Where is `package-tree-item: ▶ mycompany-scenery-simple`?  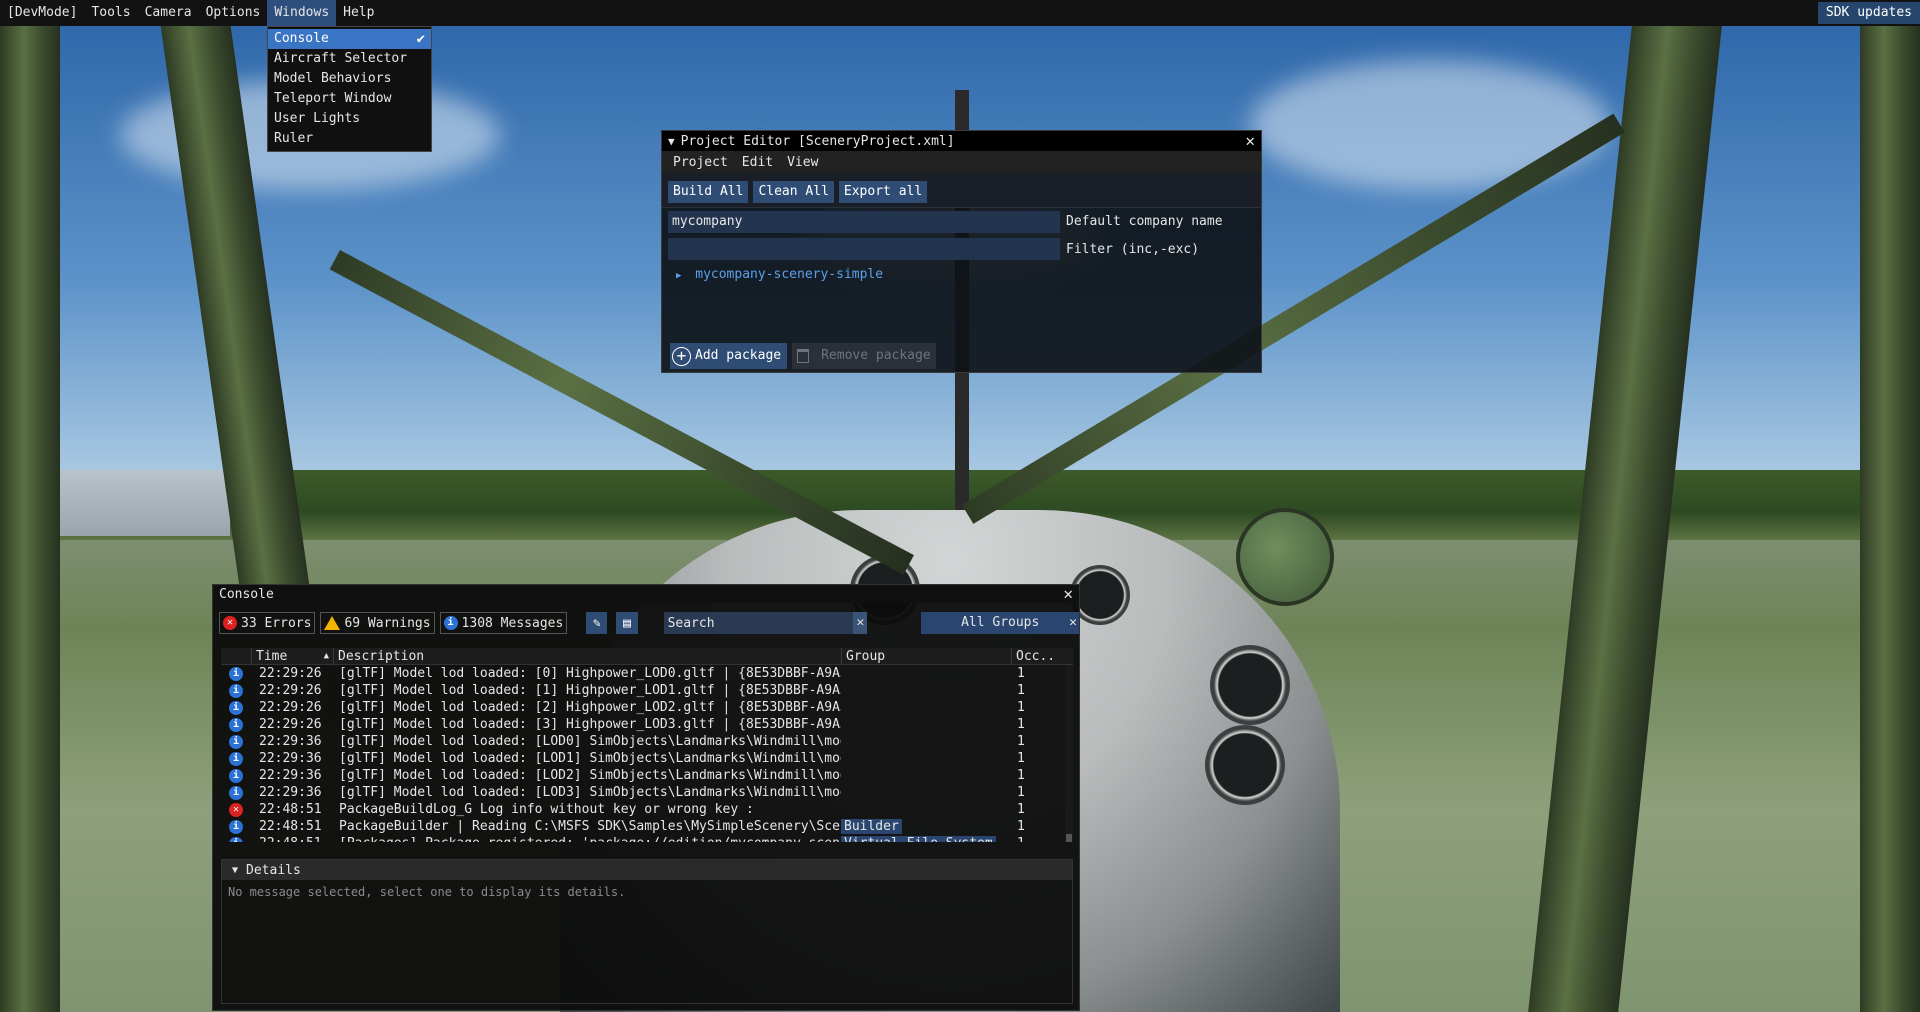 package-tree-item: ▶ mycompany-scenery-simple is located at coordinates (961, 274).